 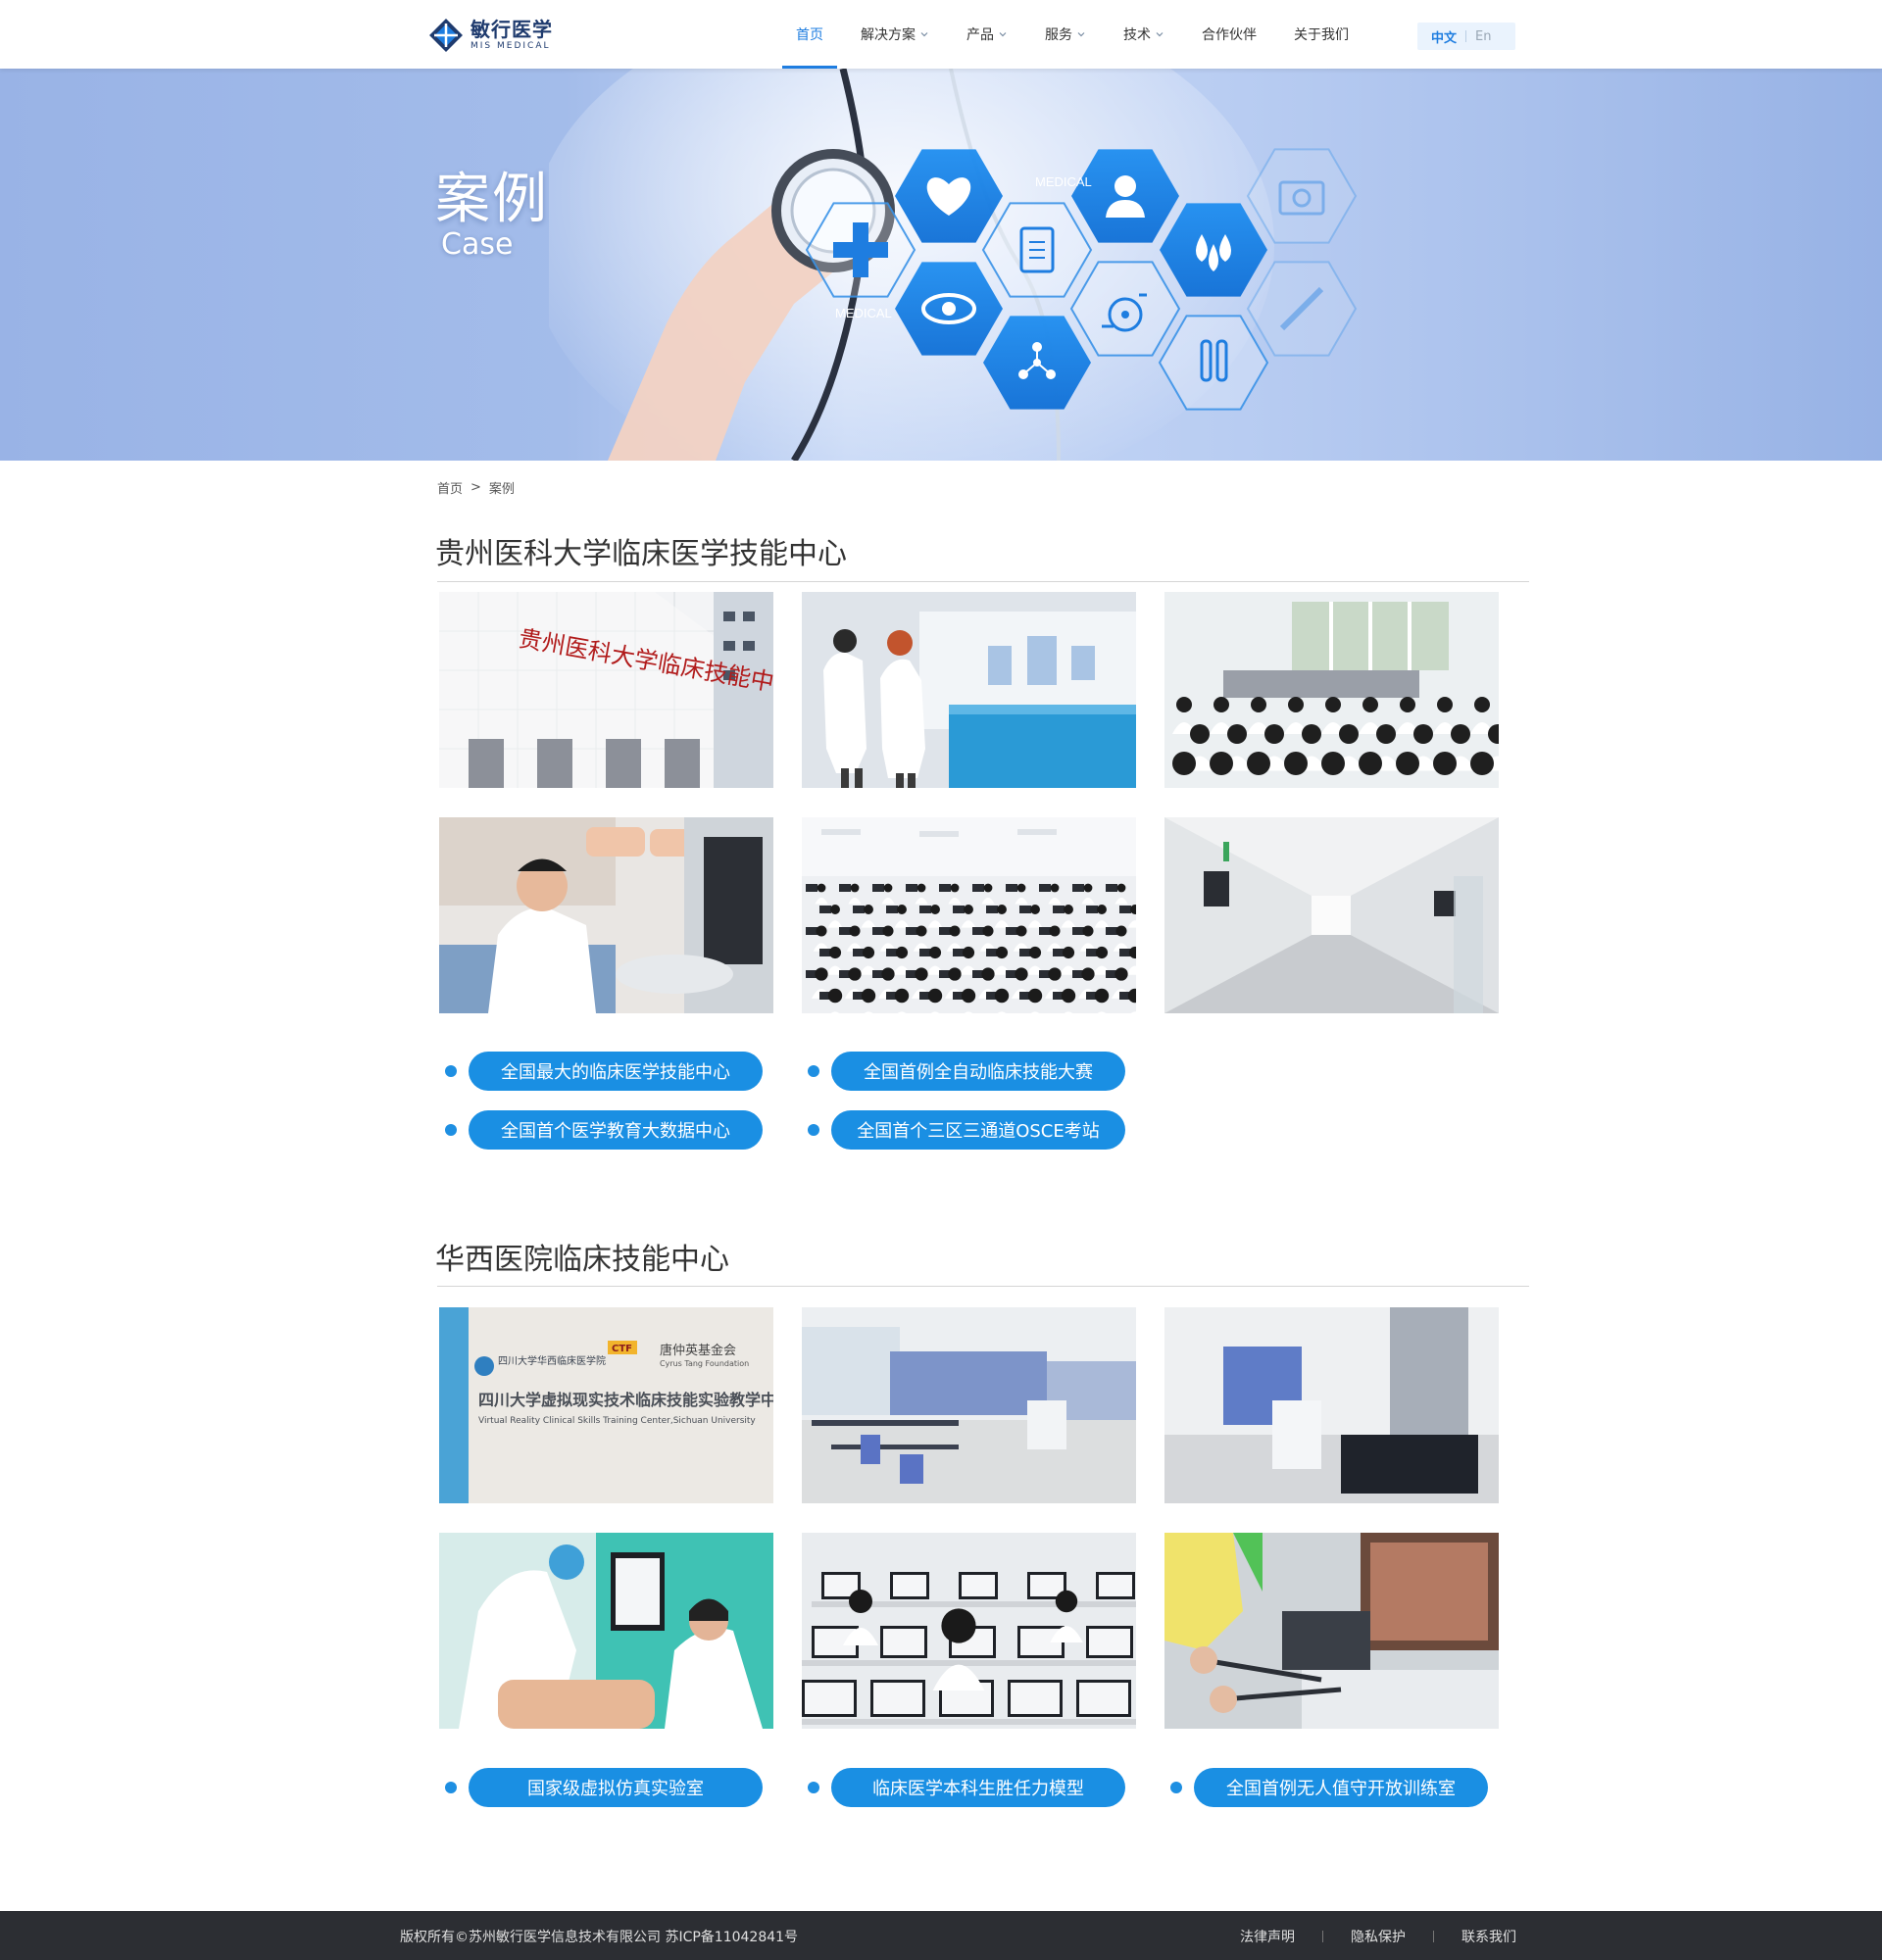 I want to click on lang-divider, so click(x=1466, y=36).